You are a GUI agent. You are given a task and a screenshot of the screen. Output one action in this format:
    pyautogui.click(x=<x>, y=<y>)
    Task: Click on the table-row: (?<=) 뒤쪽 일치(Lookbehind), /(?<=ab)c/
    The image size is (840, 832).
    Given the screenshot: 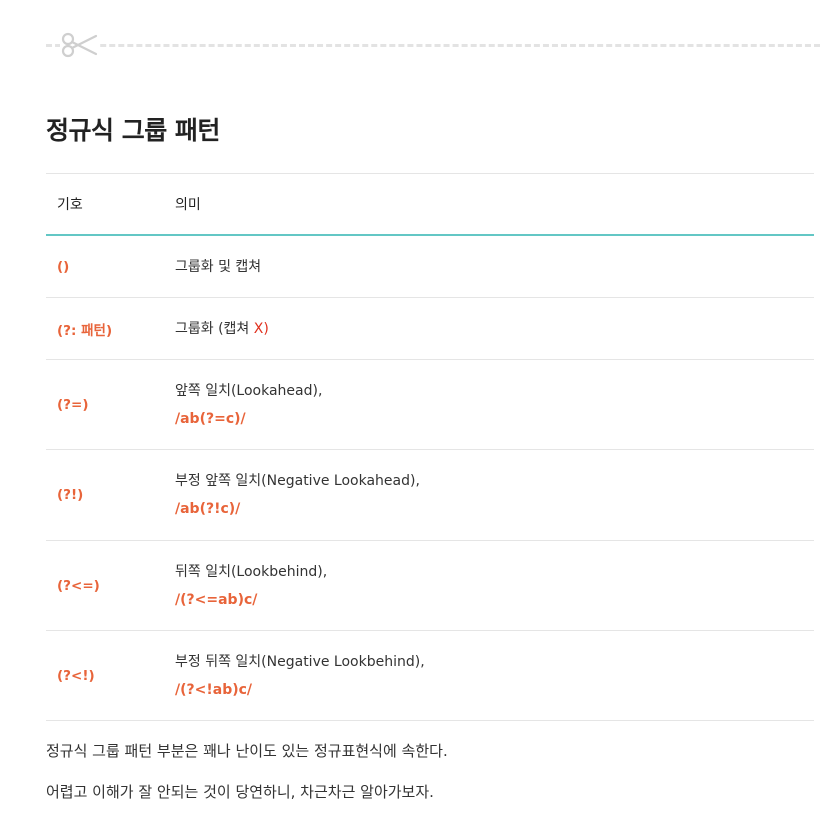 What is the action you would take?
    pyautogui.click(x=430, y=586)
    